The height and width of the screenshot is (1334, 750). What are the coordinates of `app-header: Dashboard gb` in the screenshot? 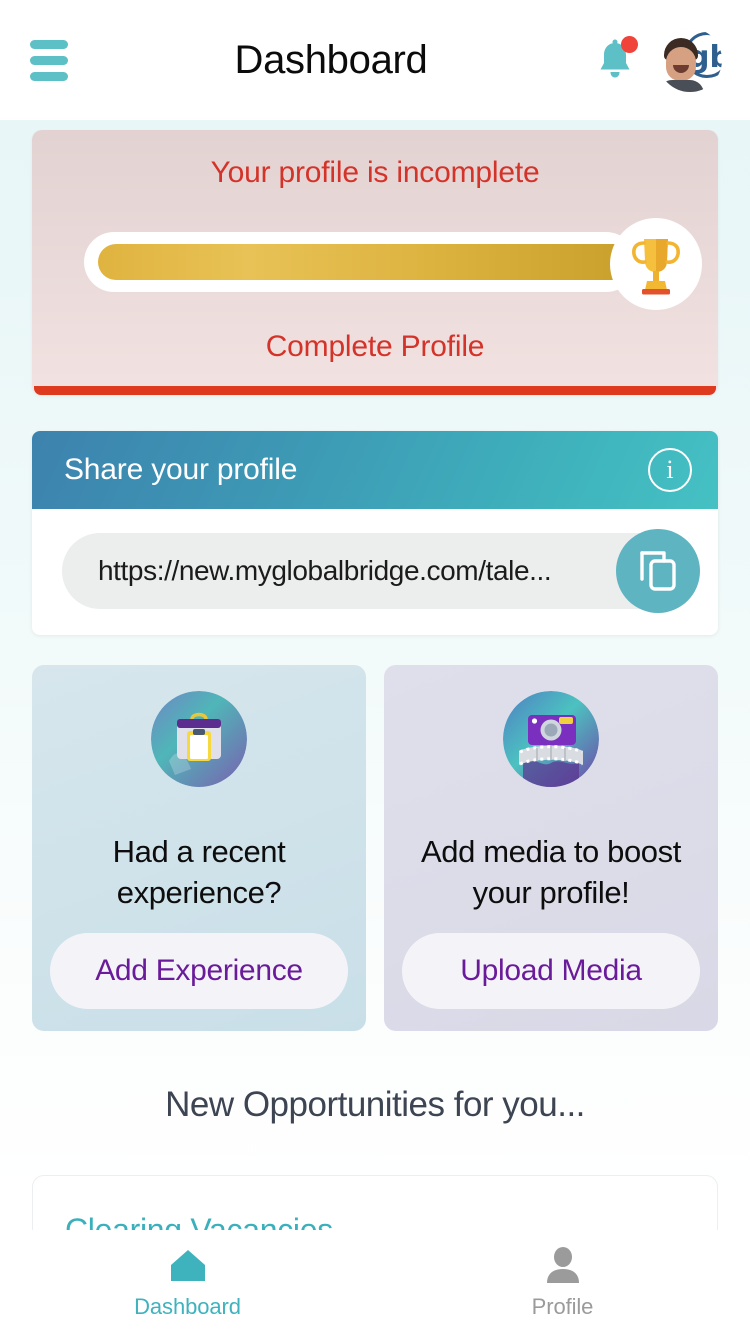 It's located at (375, 60).